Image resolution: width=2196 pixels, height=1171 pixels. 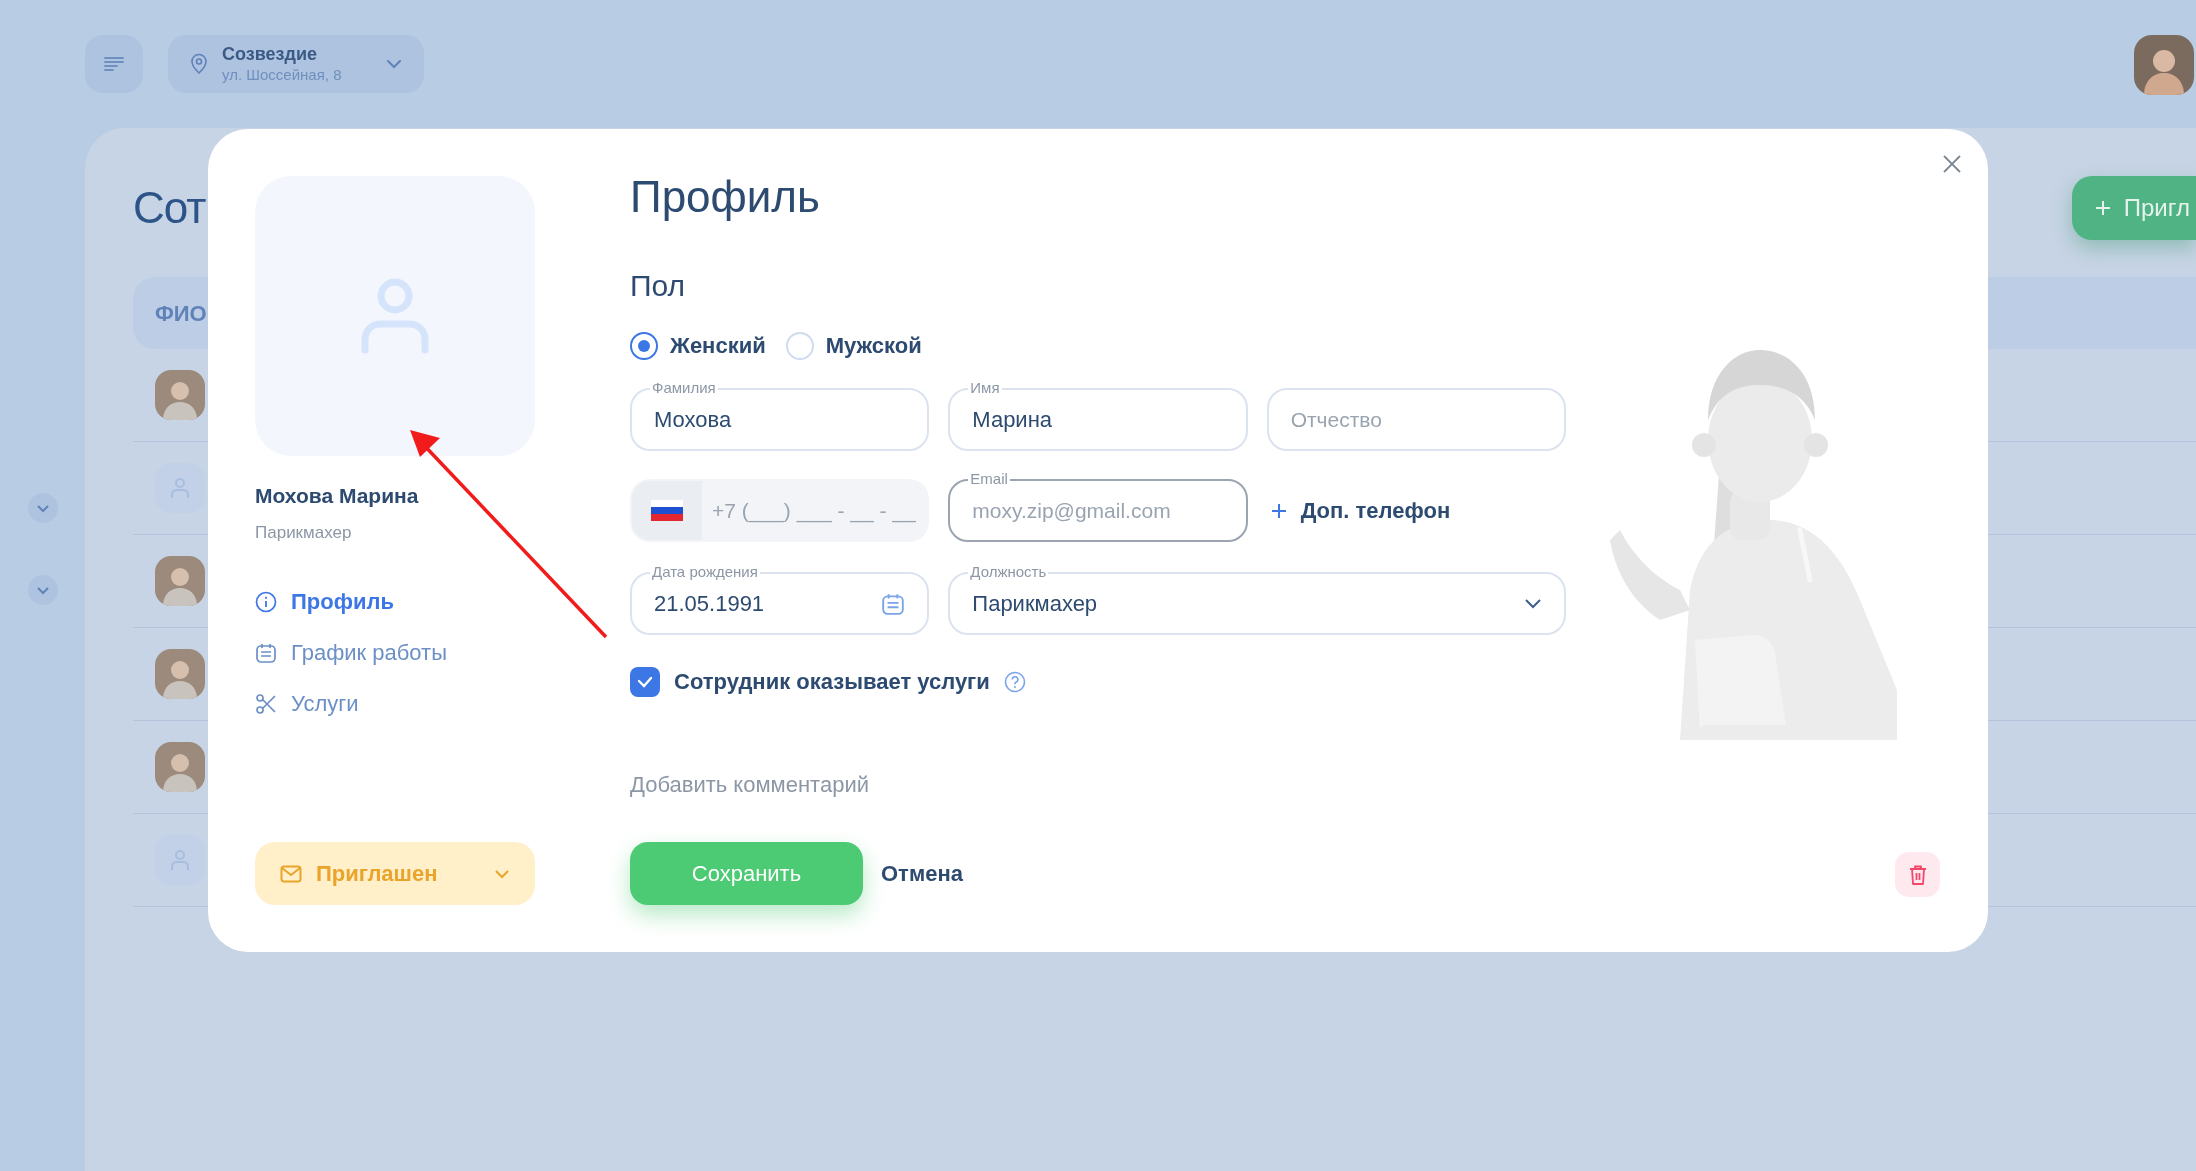 I want to click on checkbox, so click(x=645, y=681).